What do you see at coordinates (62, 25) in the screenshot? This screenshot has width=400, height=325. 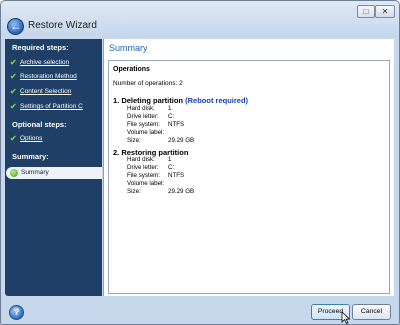 I see `window-title: Restore Wizard` at bounding box center [62, 25].